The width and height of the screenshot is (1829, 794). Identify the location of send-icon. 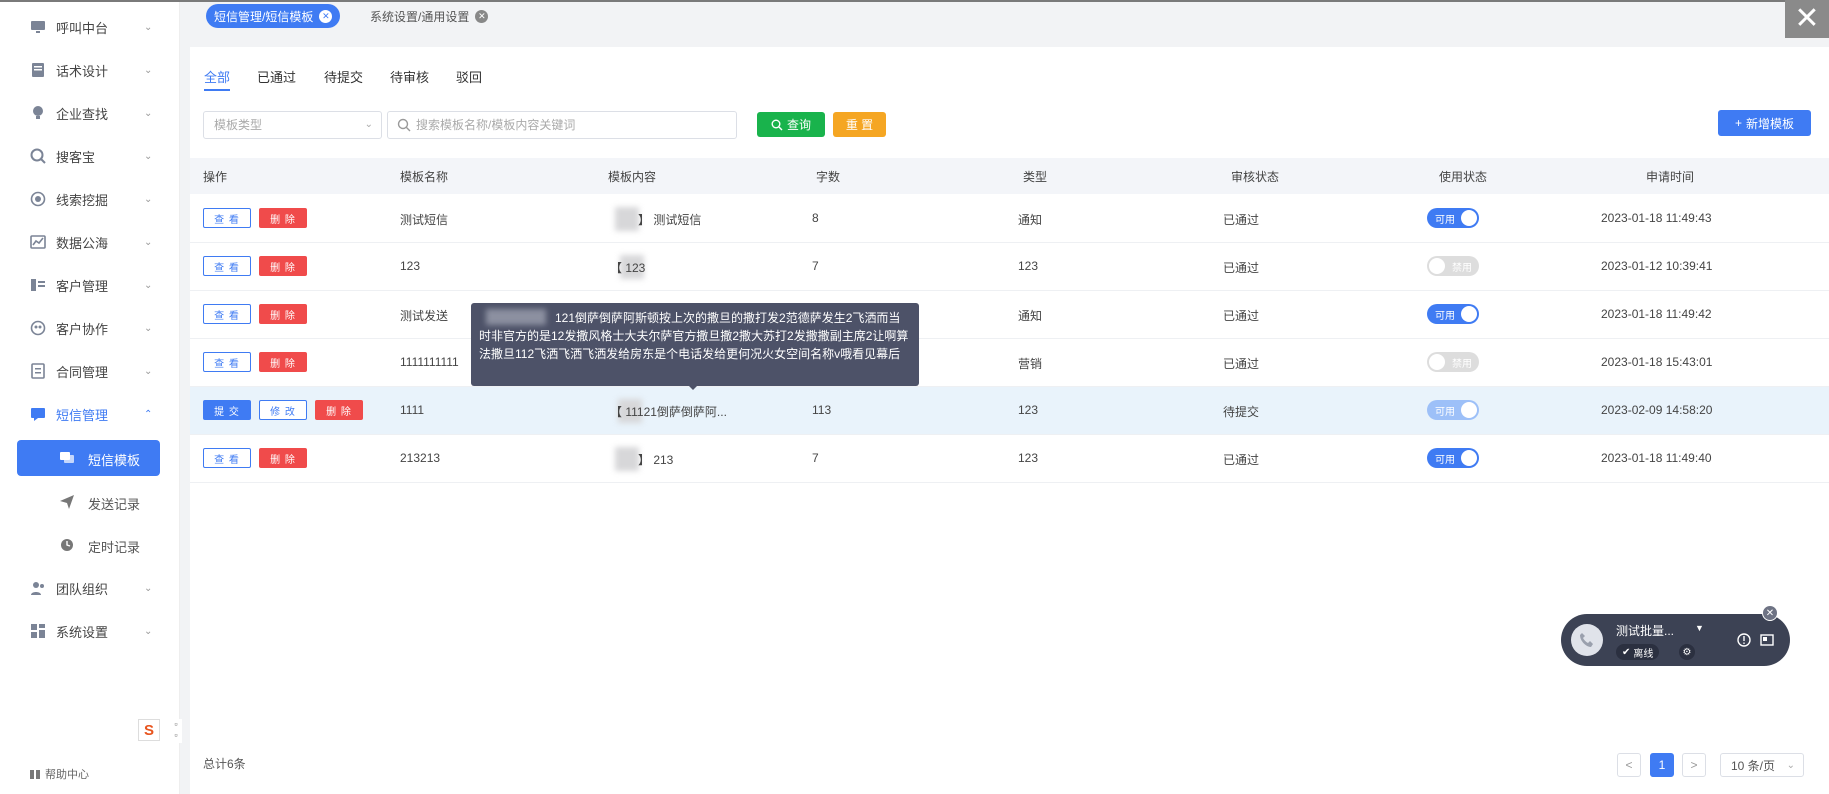
(67, 502).